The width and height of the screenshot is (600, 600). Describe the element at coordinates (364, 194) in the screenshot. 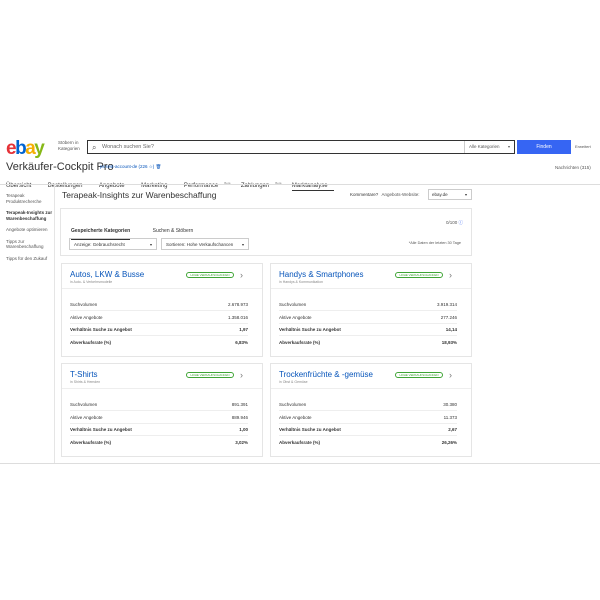

I see `feedback-link: Kommentare?` at that location.